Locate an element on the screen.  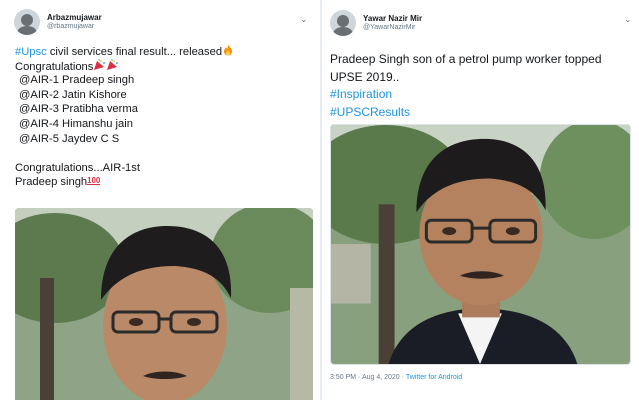
author-block: Arbazmujawar @rbazmujawar is located at coordinates (74, 21).